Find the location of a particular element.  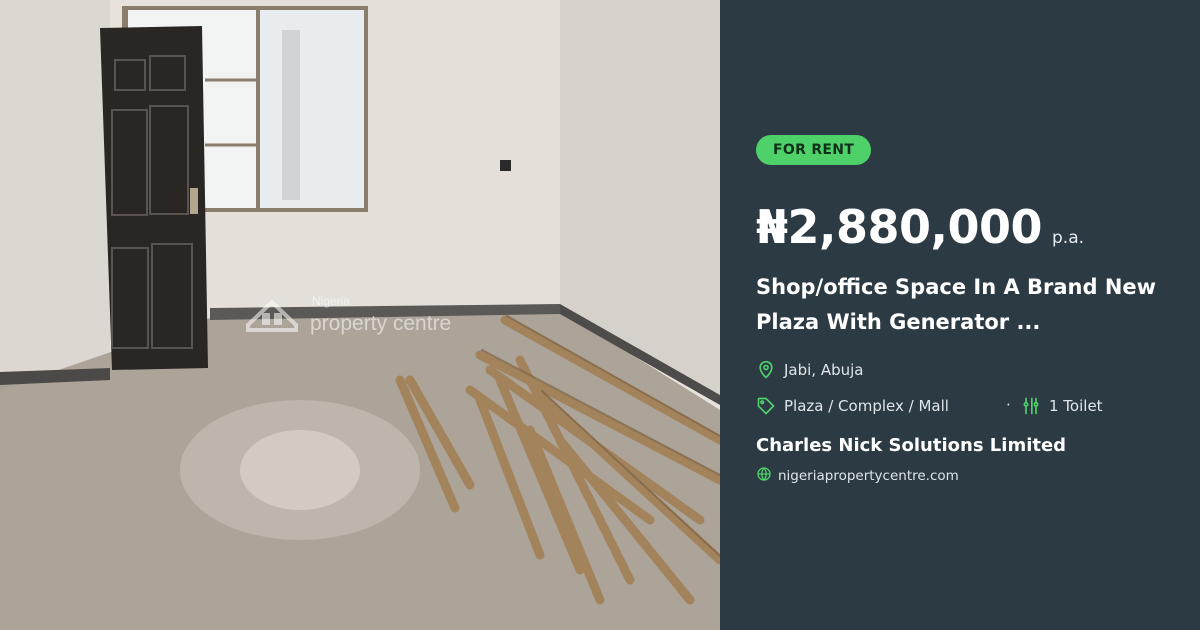

watermark-main-text: property centre is located at coordinates (380, 323).